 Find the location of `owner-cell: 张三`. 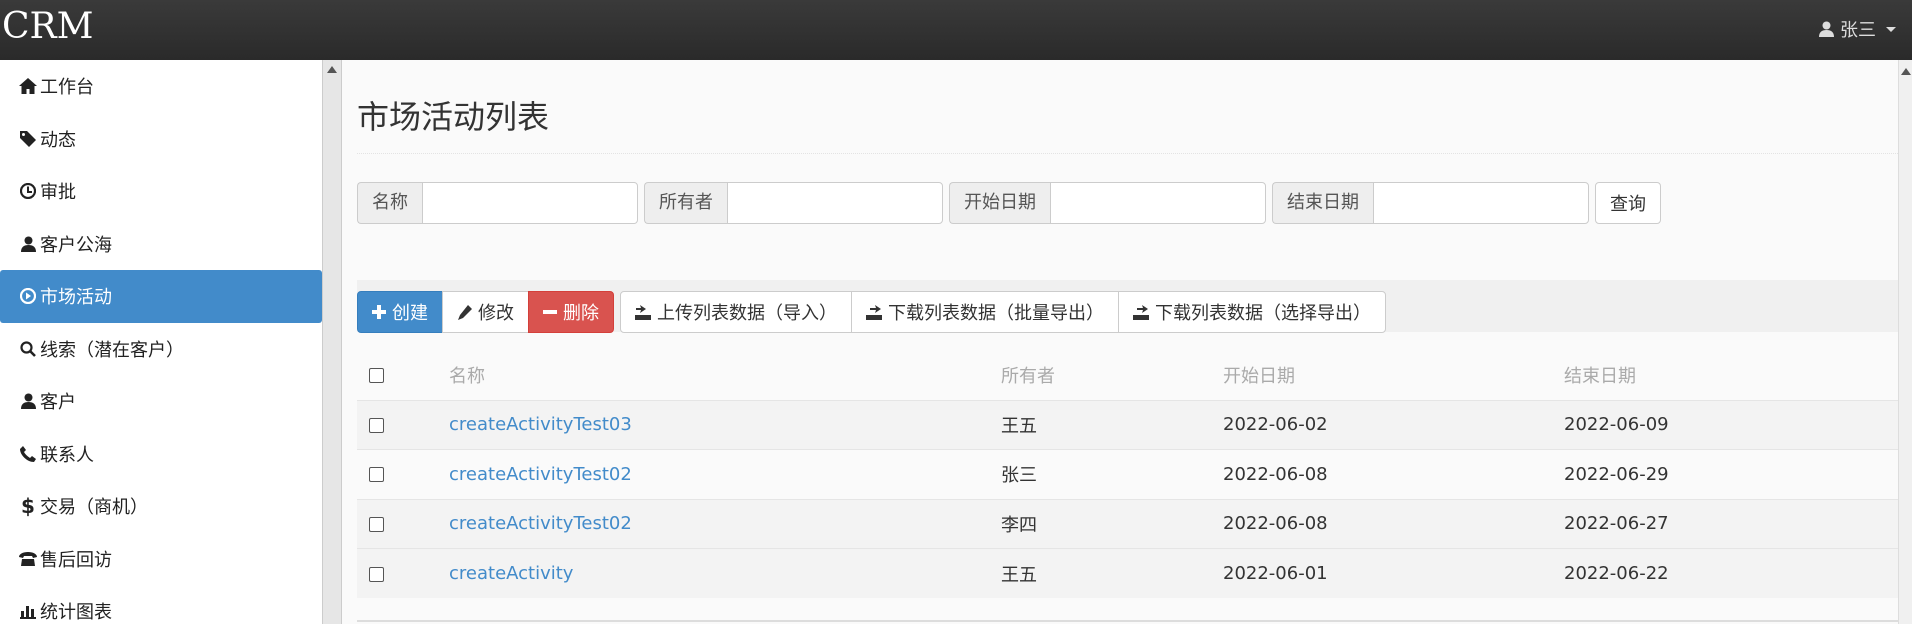

owner-cell: 张三 is located at coordinates (1112, 474).